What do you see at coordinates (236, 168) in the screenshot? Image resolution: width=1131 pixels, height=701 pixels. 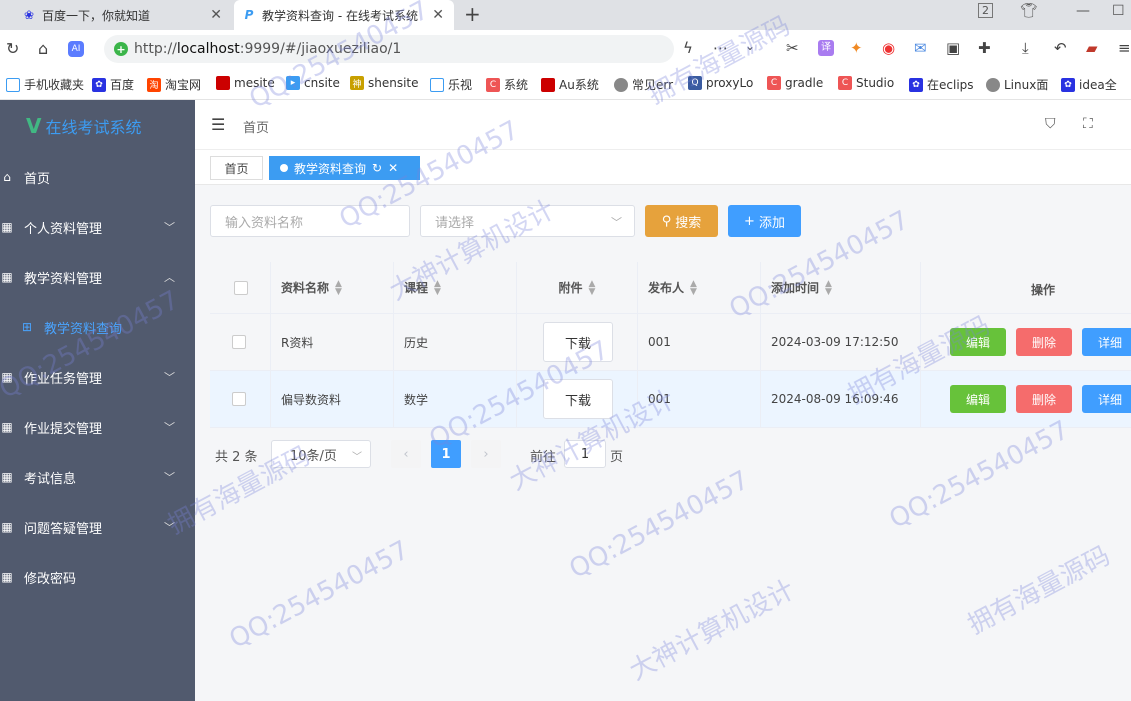 I see `tag-home: 首页` at bounding box center [236, 168].